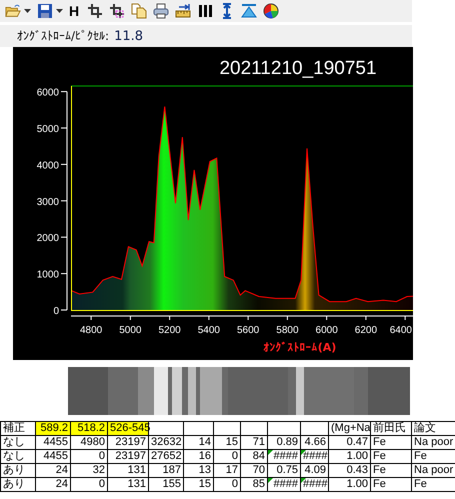 This screenshot has height=499, width=455. I want to click on table-cell: 4980, so click(89, 443).